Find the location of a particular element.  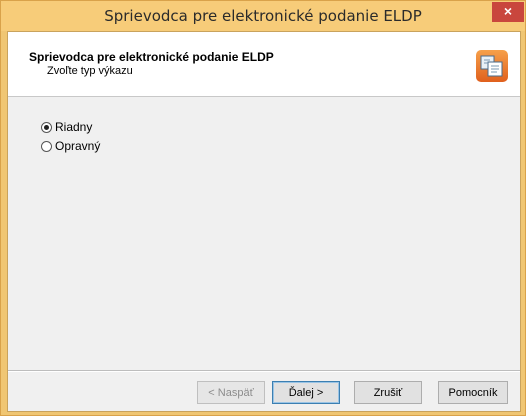

radio-riadny: Riadny is located at coordinates (66, 127).